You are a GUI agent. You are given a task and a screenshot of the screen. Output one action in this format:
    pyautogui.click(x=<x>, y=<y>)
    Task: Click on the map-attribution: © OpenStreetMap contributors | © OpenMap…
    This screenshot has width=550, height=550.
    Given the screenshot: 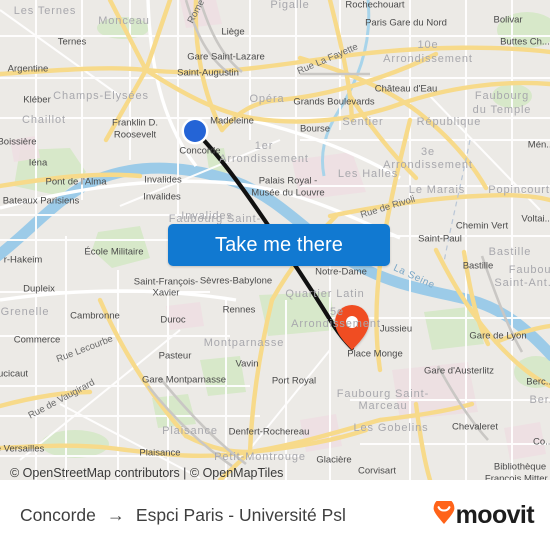 What is the action you would take?
    pyautogui.click(x=146, y=473)
    